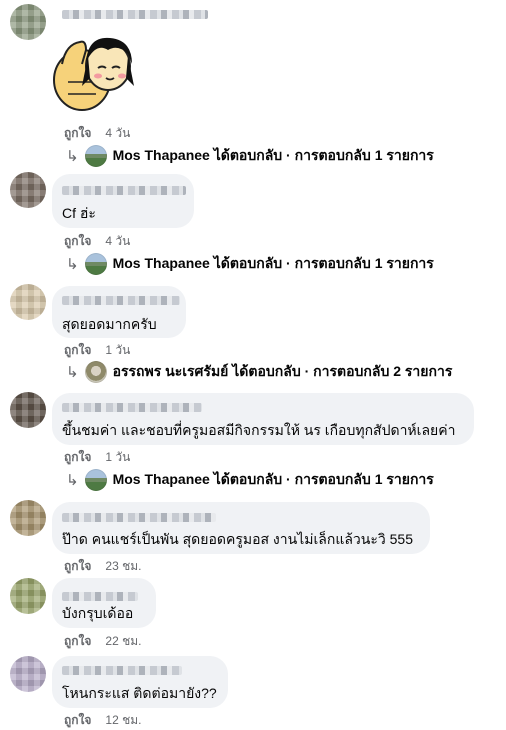 This screenshot has height=730, width=506. What do you see at coordinates (98, 613) in the screenshot?
I see `comment-text: บังกรุบเด้ออ` at bounding box center [98, 613].